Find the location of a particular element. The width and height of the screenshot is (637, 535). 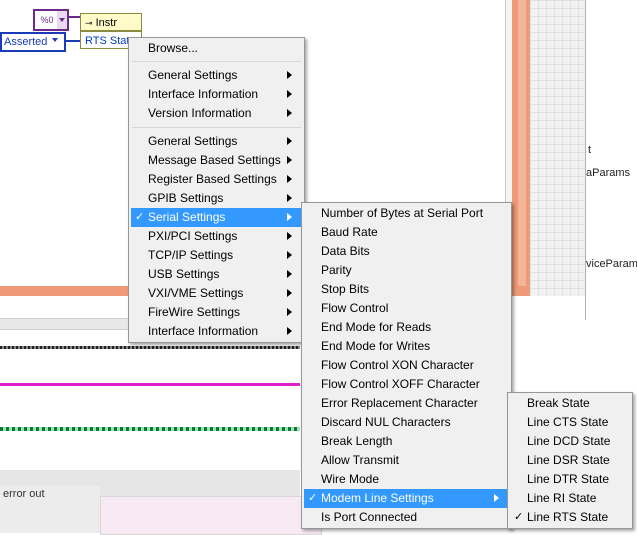

menu-item-break-state: Break State is located at coordinates (570, 403).